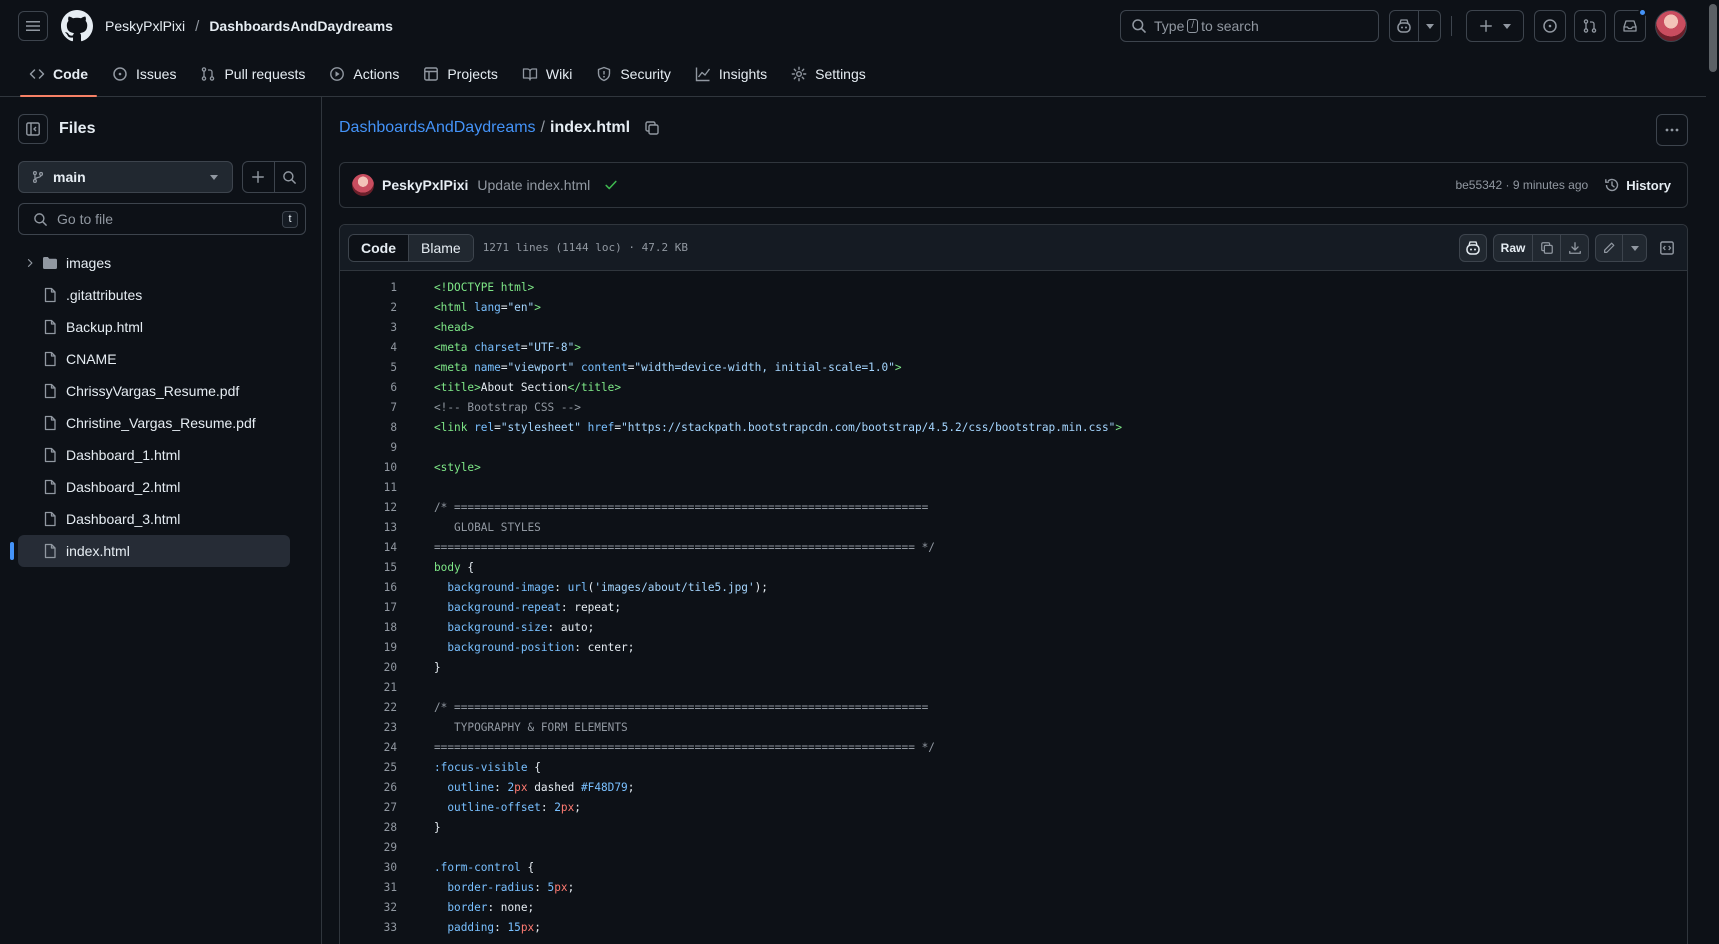 The image size is (1719, 944). Describe the element at coordinates (1550, 26) in the screenshot. I see `issues-shortcut-button` at that location.